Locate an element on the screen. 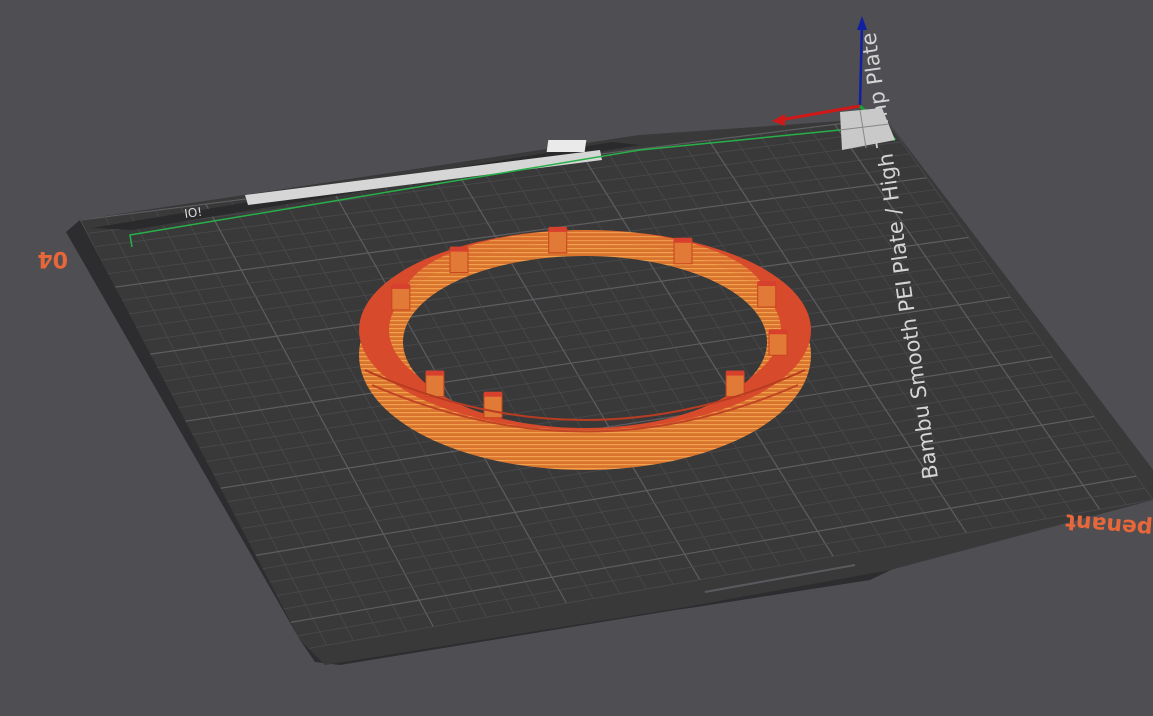 The image size is (1153, 716). qr-code-icon is located at coordinates (566, 146).